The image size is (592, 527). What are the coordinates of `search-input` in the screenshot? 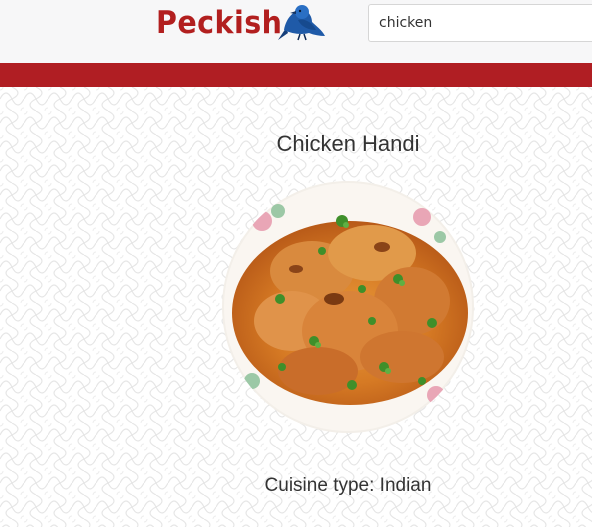 It's located at (480, 23).